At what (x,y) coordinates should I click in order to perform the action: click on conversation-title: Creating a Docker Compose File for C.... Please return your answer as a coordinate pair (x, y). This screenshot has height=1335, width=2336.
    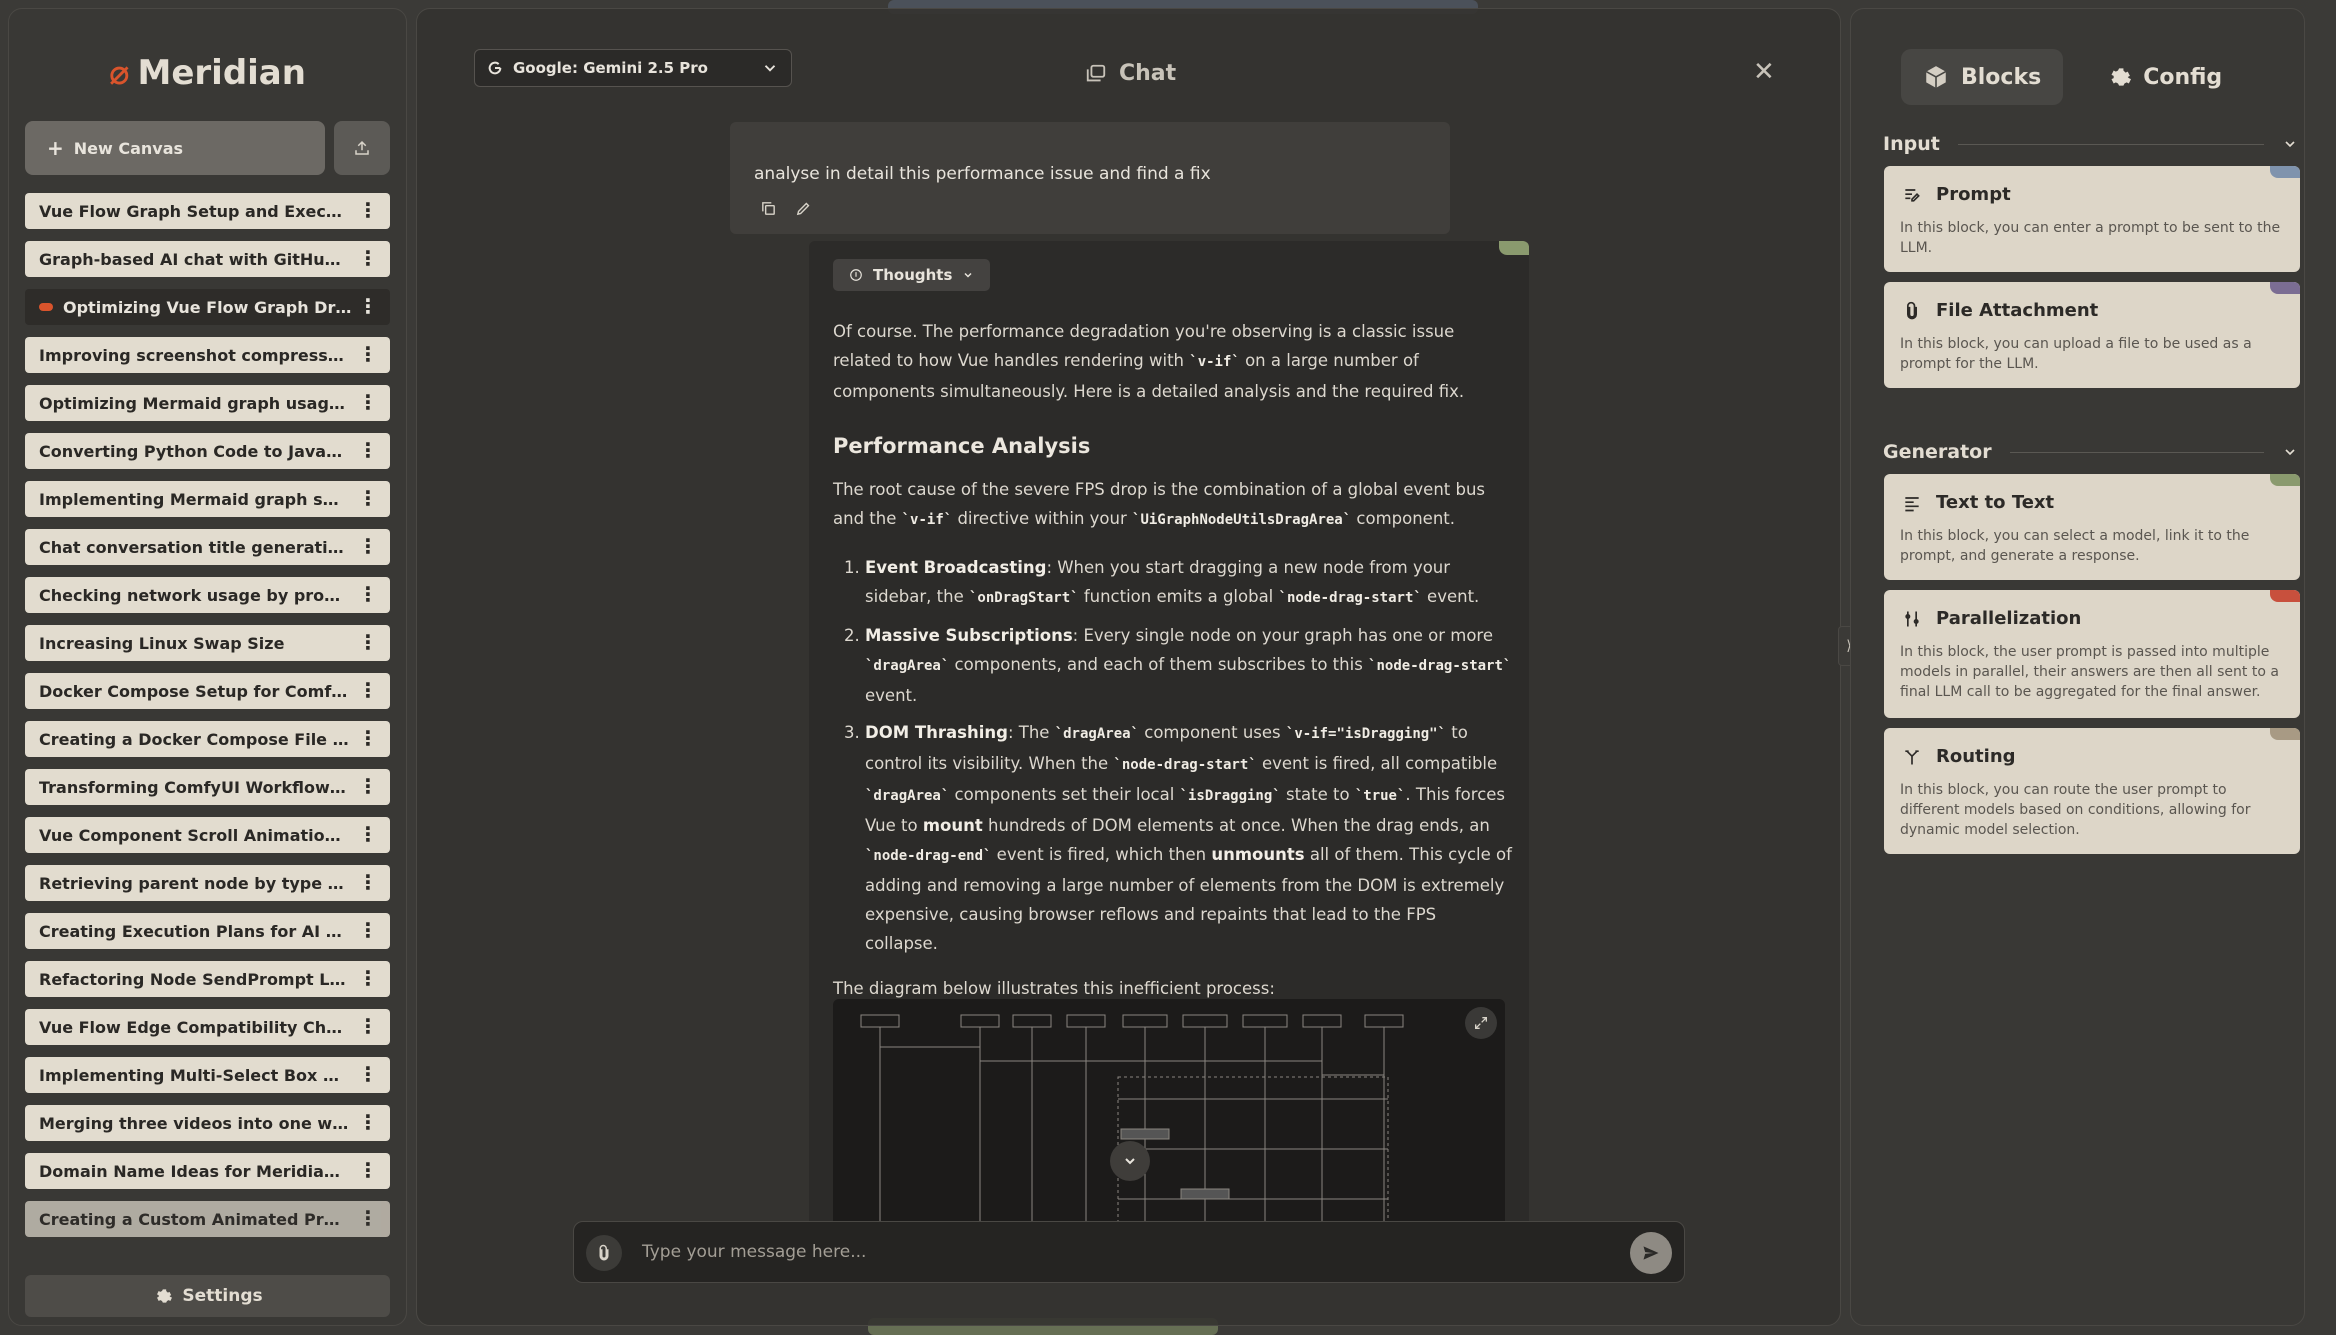
    Looking at the image, I should click on (194, 739).